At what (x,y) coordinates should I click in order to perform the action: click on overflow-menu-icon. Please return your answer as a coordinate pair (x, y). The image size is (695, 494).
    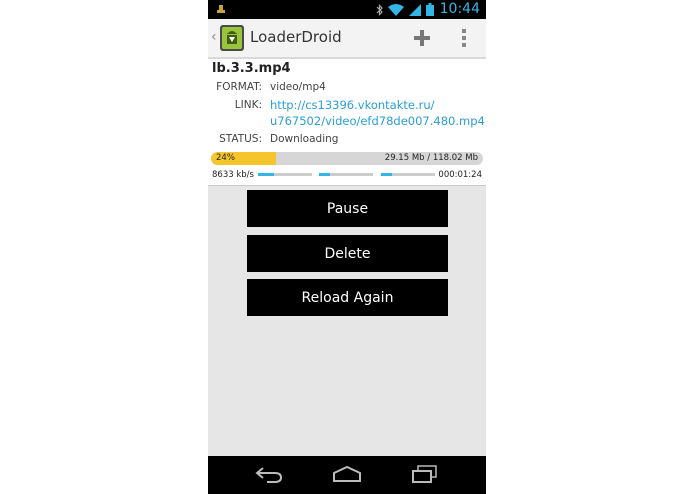
    Looking at the image, I should click on (464, 38).